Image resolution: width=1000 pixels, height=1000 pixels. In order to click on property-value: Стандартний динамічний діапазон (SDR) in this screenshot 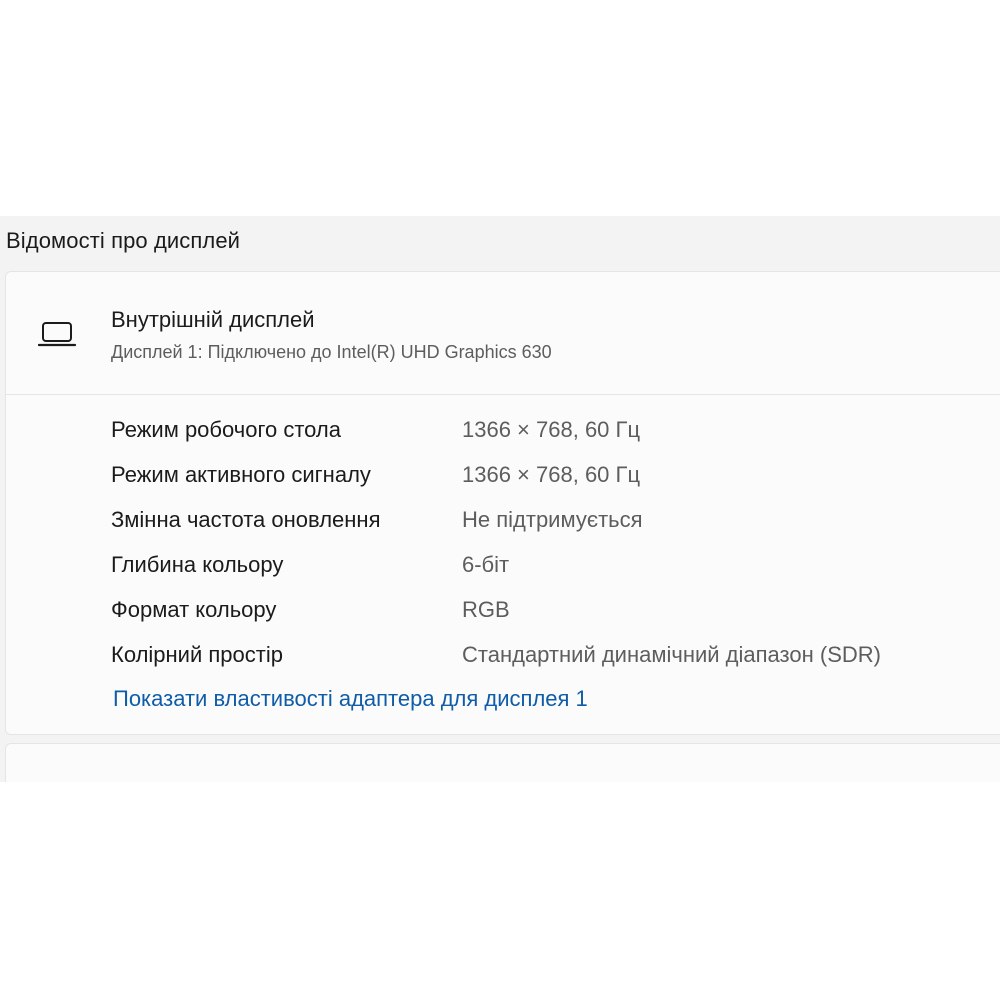, I will do `click(671, 654)`.